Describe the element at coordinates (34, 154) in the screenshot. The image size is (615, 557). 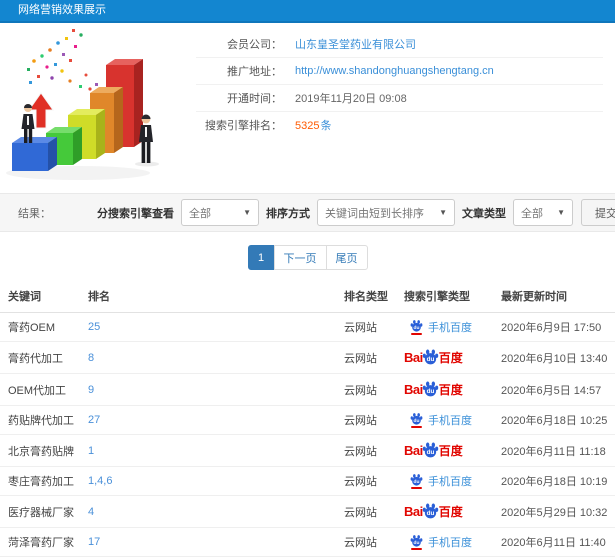
I see `bar-blue` at that location.